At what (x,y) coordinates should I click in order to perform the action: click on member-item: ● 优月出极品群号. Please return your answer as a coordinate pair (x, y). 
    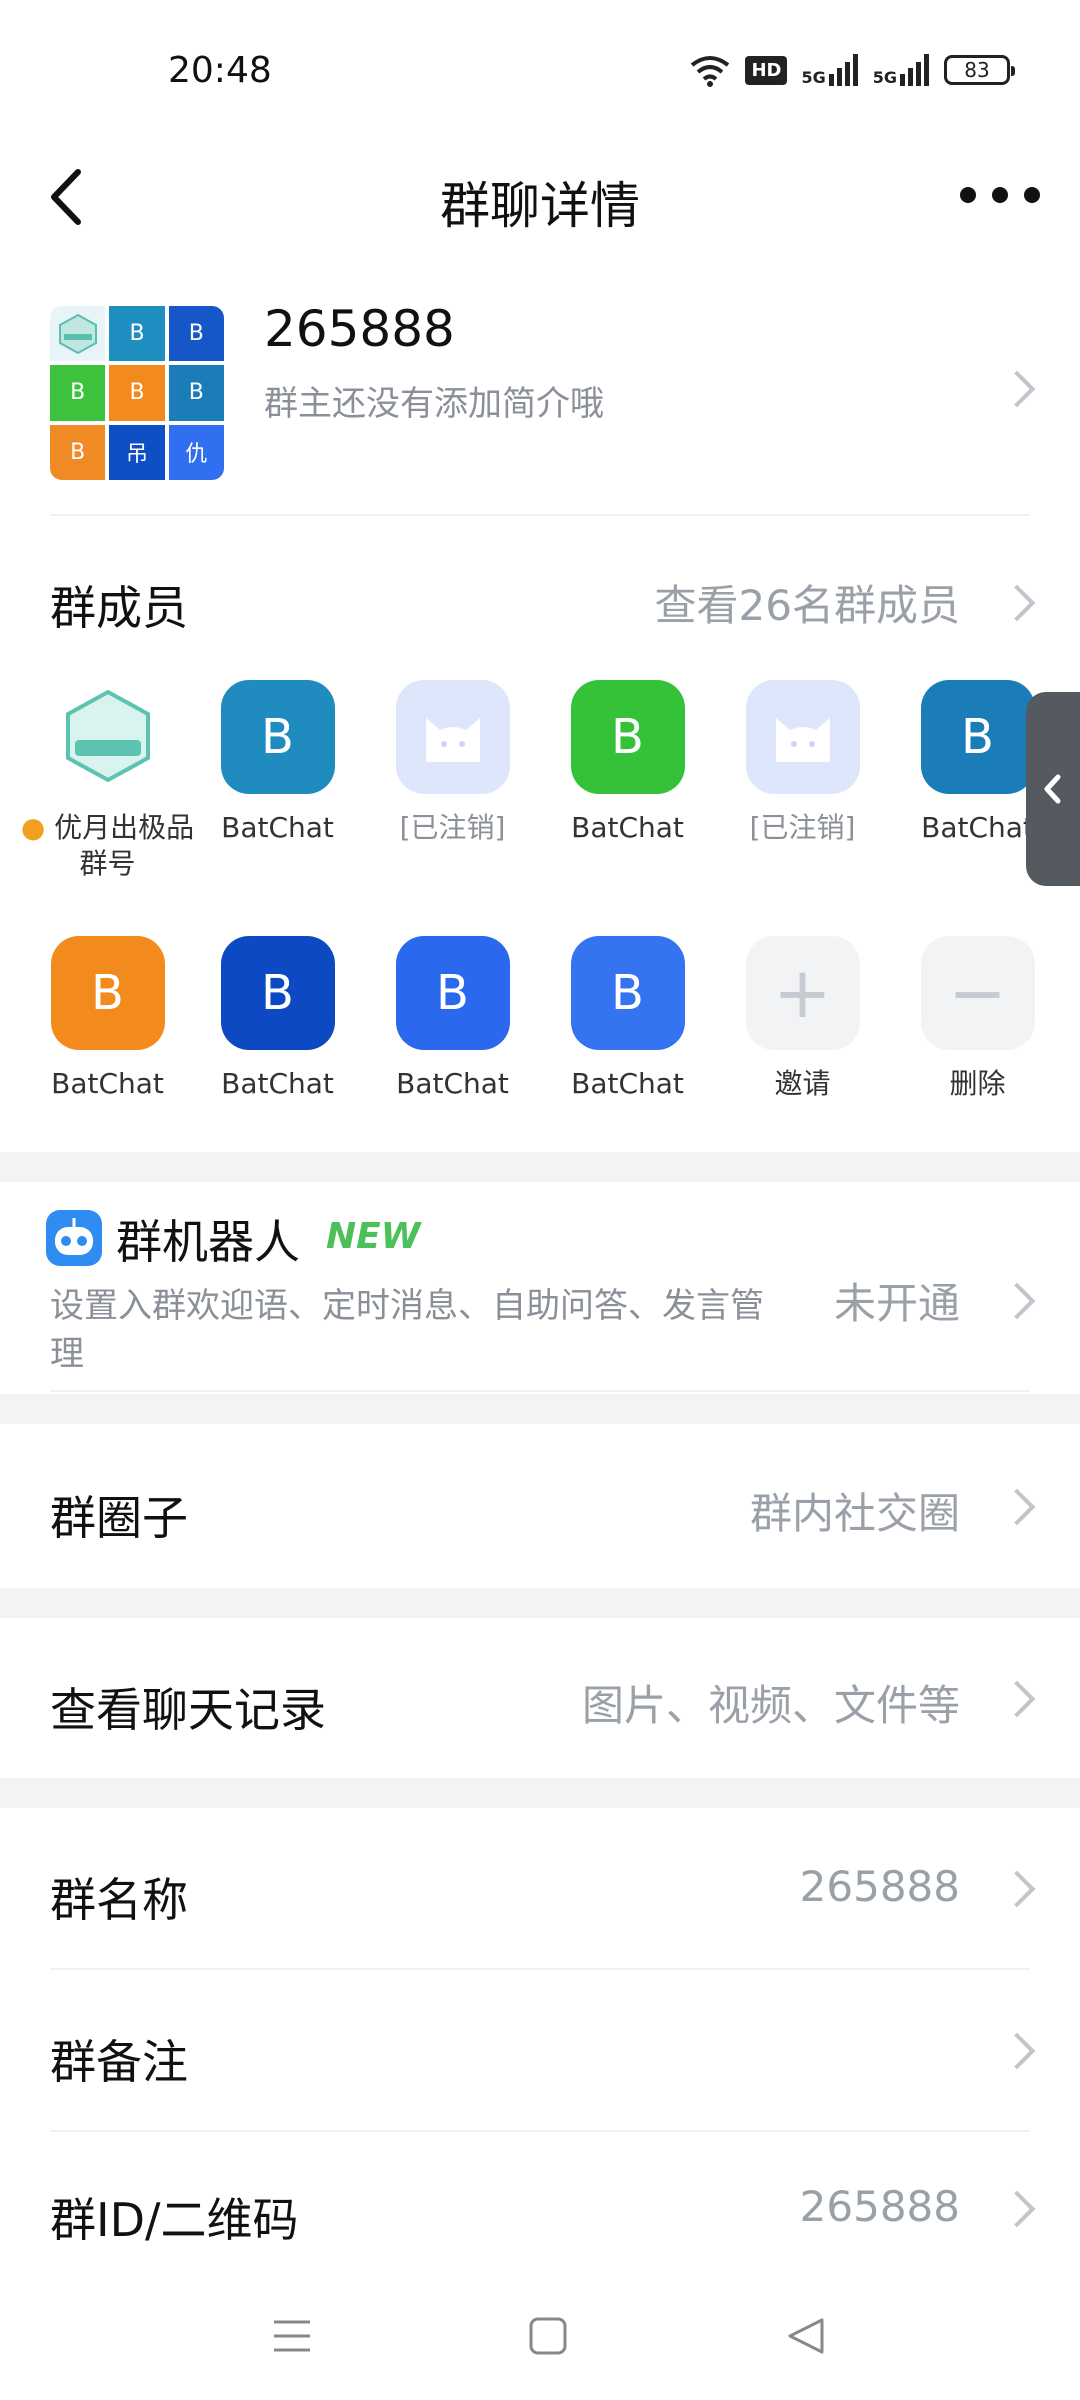
    Looking at the image, I should click on (107, 781).